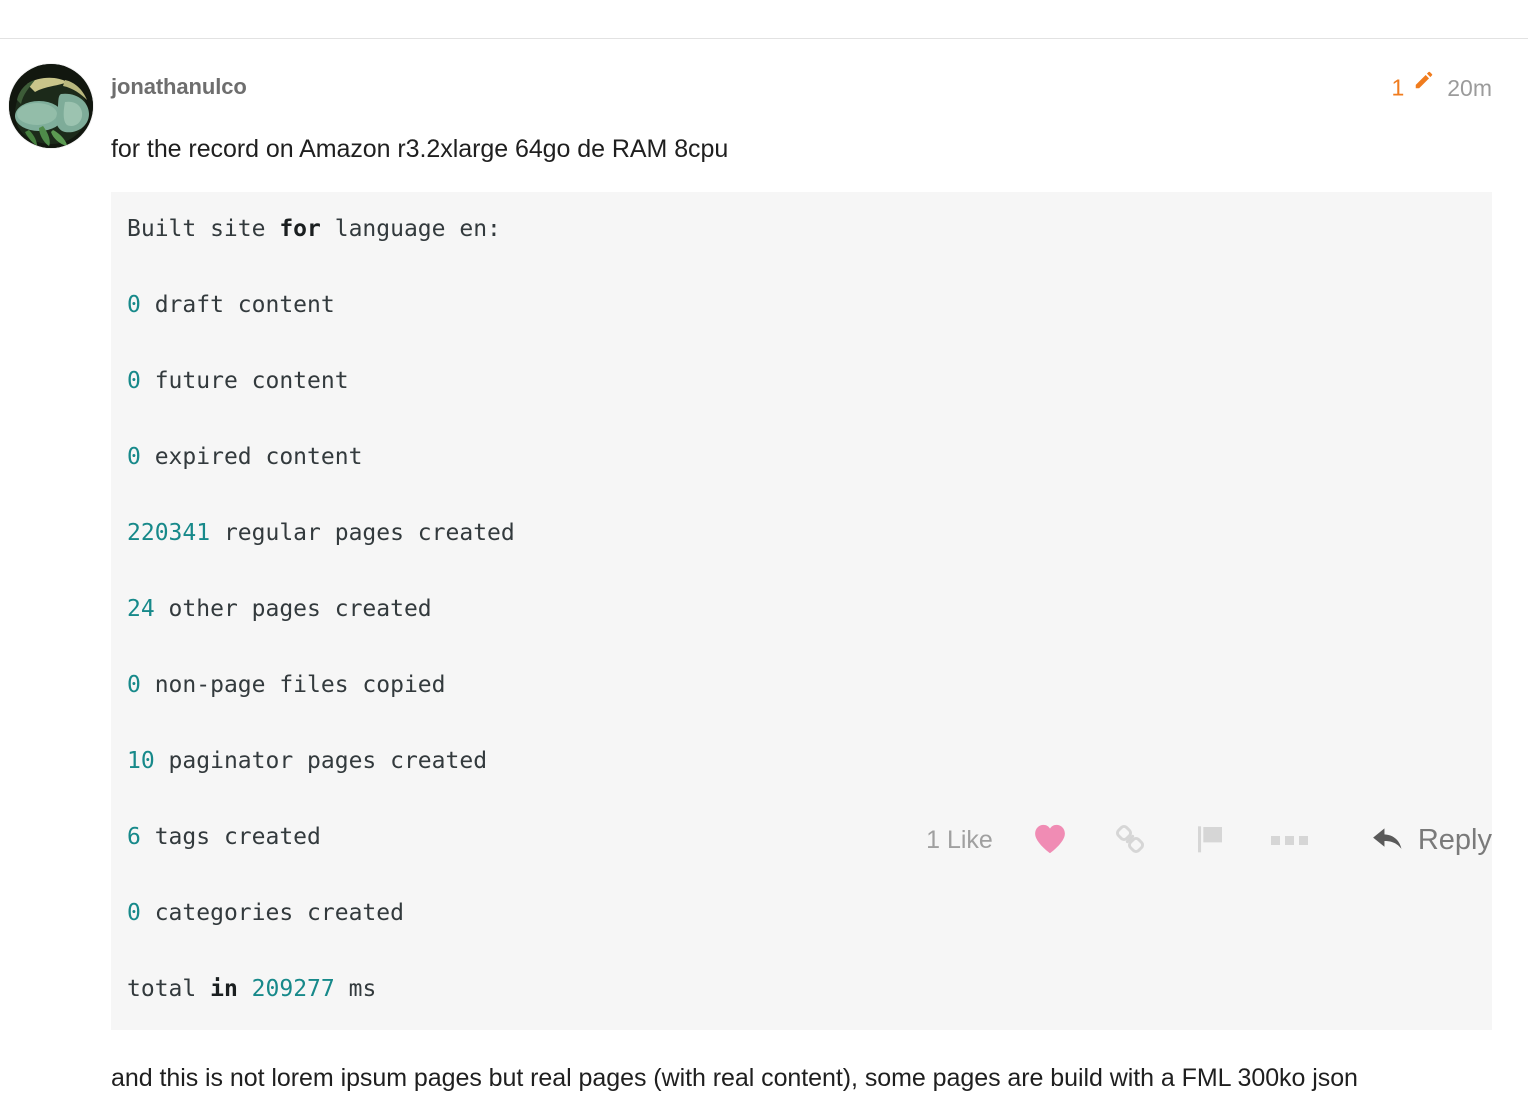 This screenshot has height=1097, width=1528. I want to click on pencil-icon, so click(1424, 86).